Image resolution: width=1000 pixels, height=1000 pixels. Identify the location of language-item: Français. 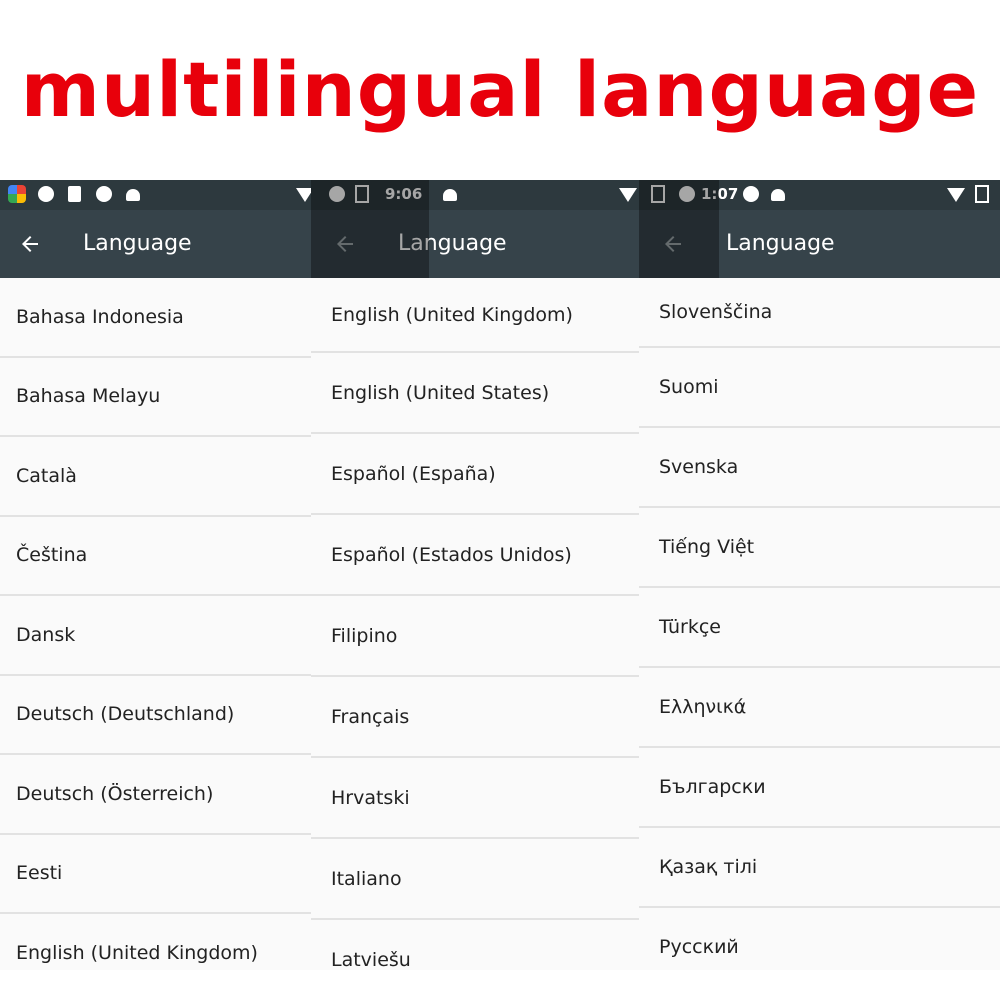
(475, 717).